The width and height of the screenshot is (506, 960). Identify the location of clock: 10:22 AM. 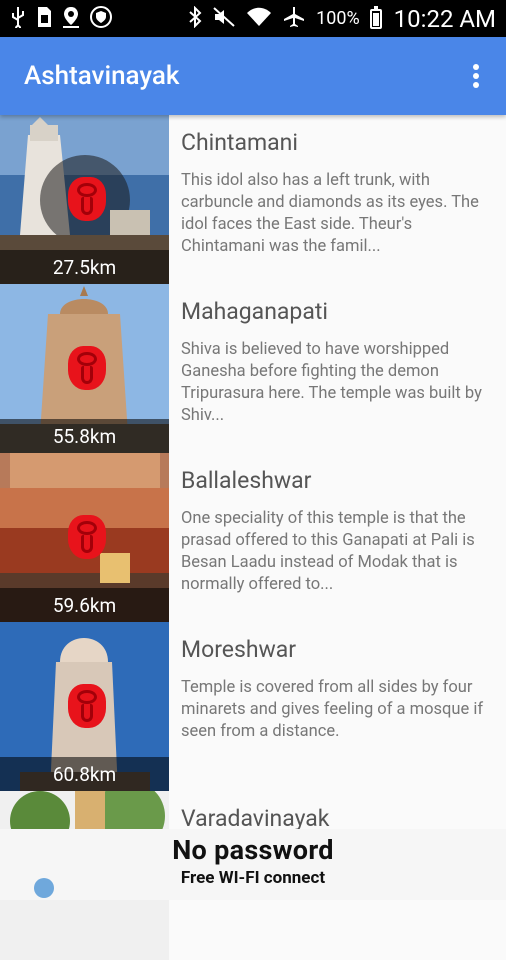
(444, 18).